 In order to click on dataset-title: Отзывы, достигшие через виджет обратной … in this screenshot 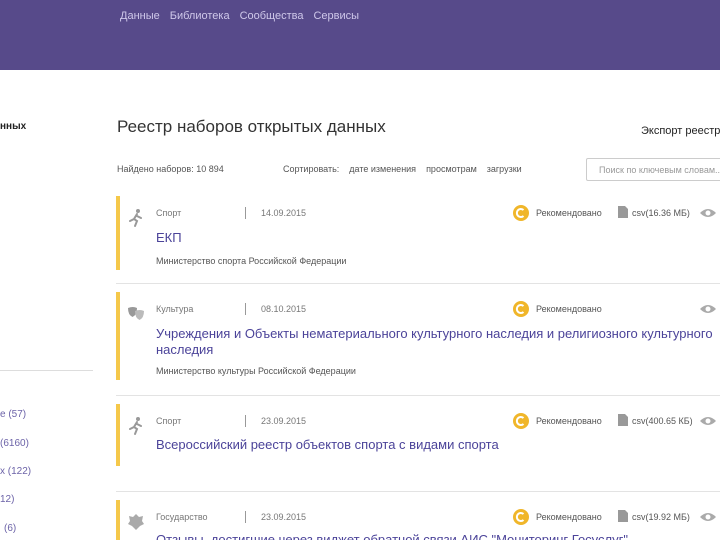, I will do `click(392, 536)`.